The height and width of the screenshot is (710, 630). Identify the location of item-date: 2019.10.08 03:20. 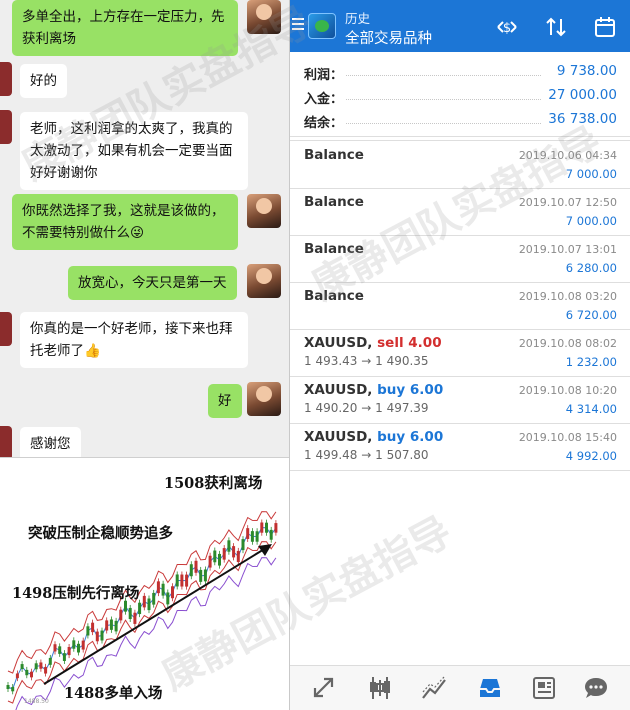
(567, 296).